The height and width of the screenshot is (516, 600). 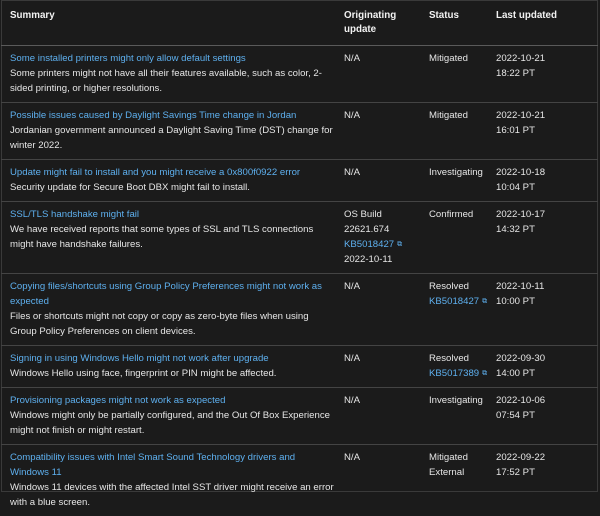 I want to click on kb-link: KB5018427, so click(x=369, y=244).